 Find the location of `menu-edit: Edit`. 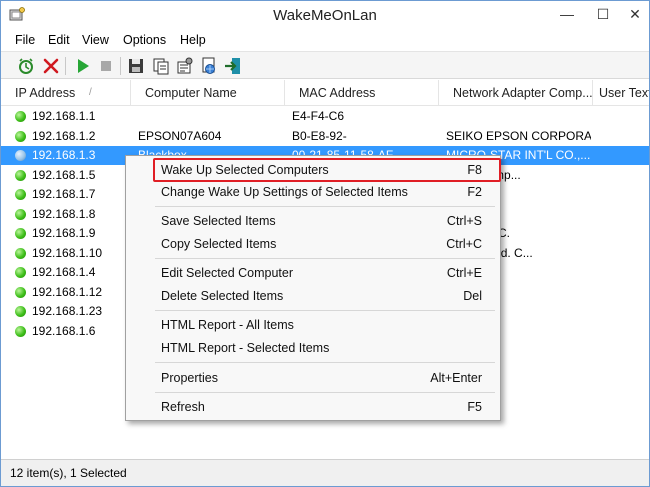

menu-edit: Edit is located at coordinates (59, 40).